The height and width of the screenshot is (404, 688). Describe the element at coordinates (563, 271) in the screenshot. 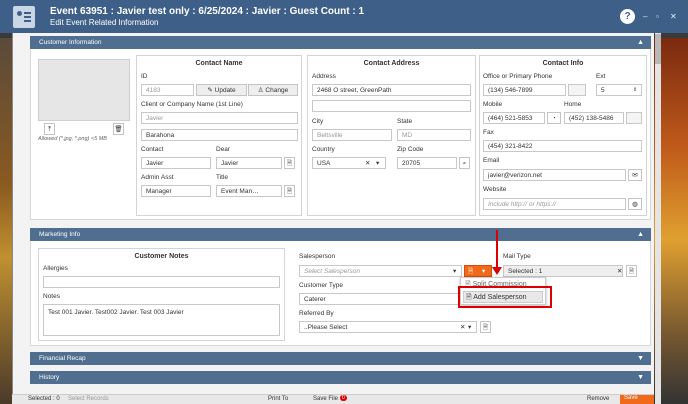

I see `mail-type-select: Selected : 1 ✕` at that location.